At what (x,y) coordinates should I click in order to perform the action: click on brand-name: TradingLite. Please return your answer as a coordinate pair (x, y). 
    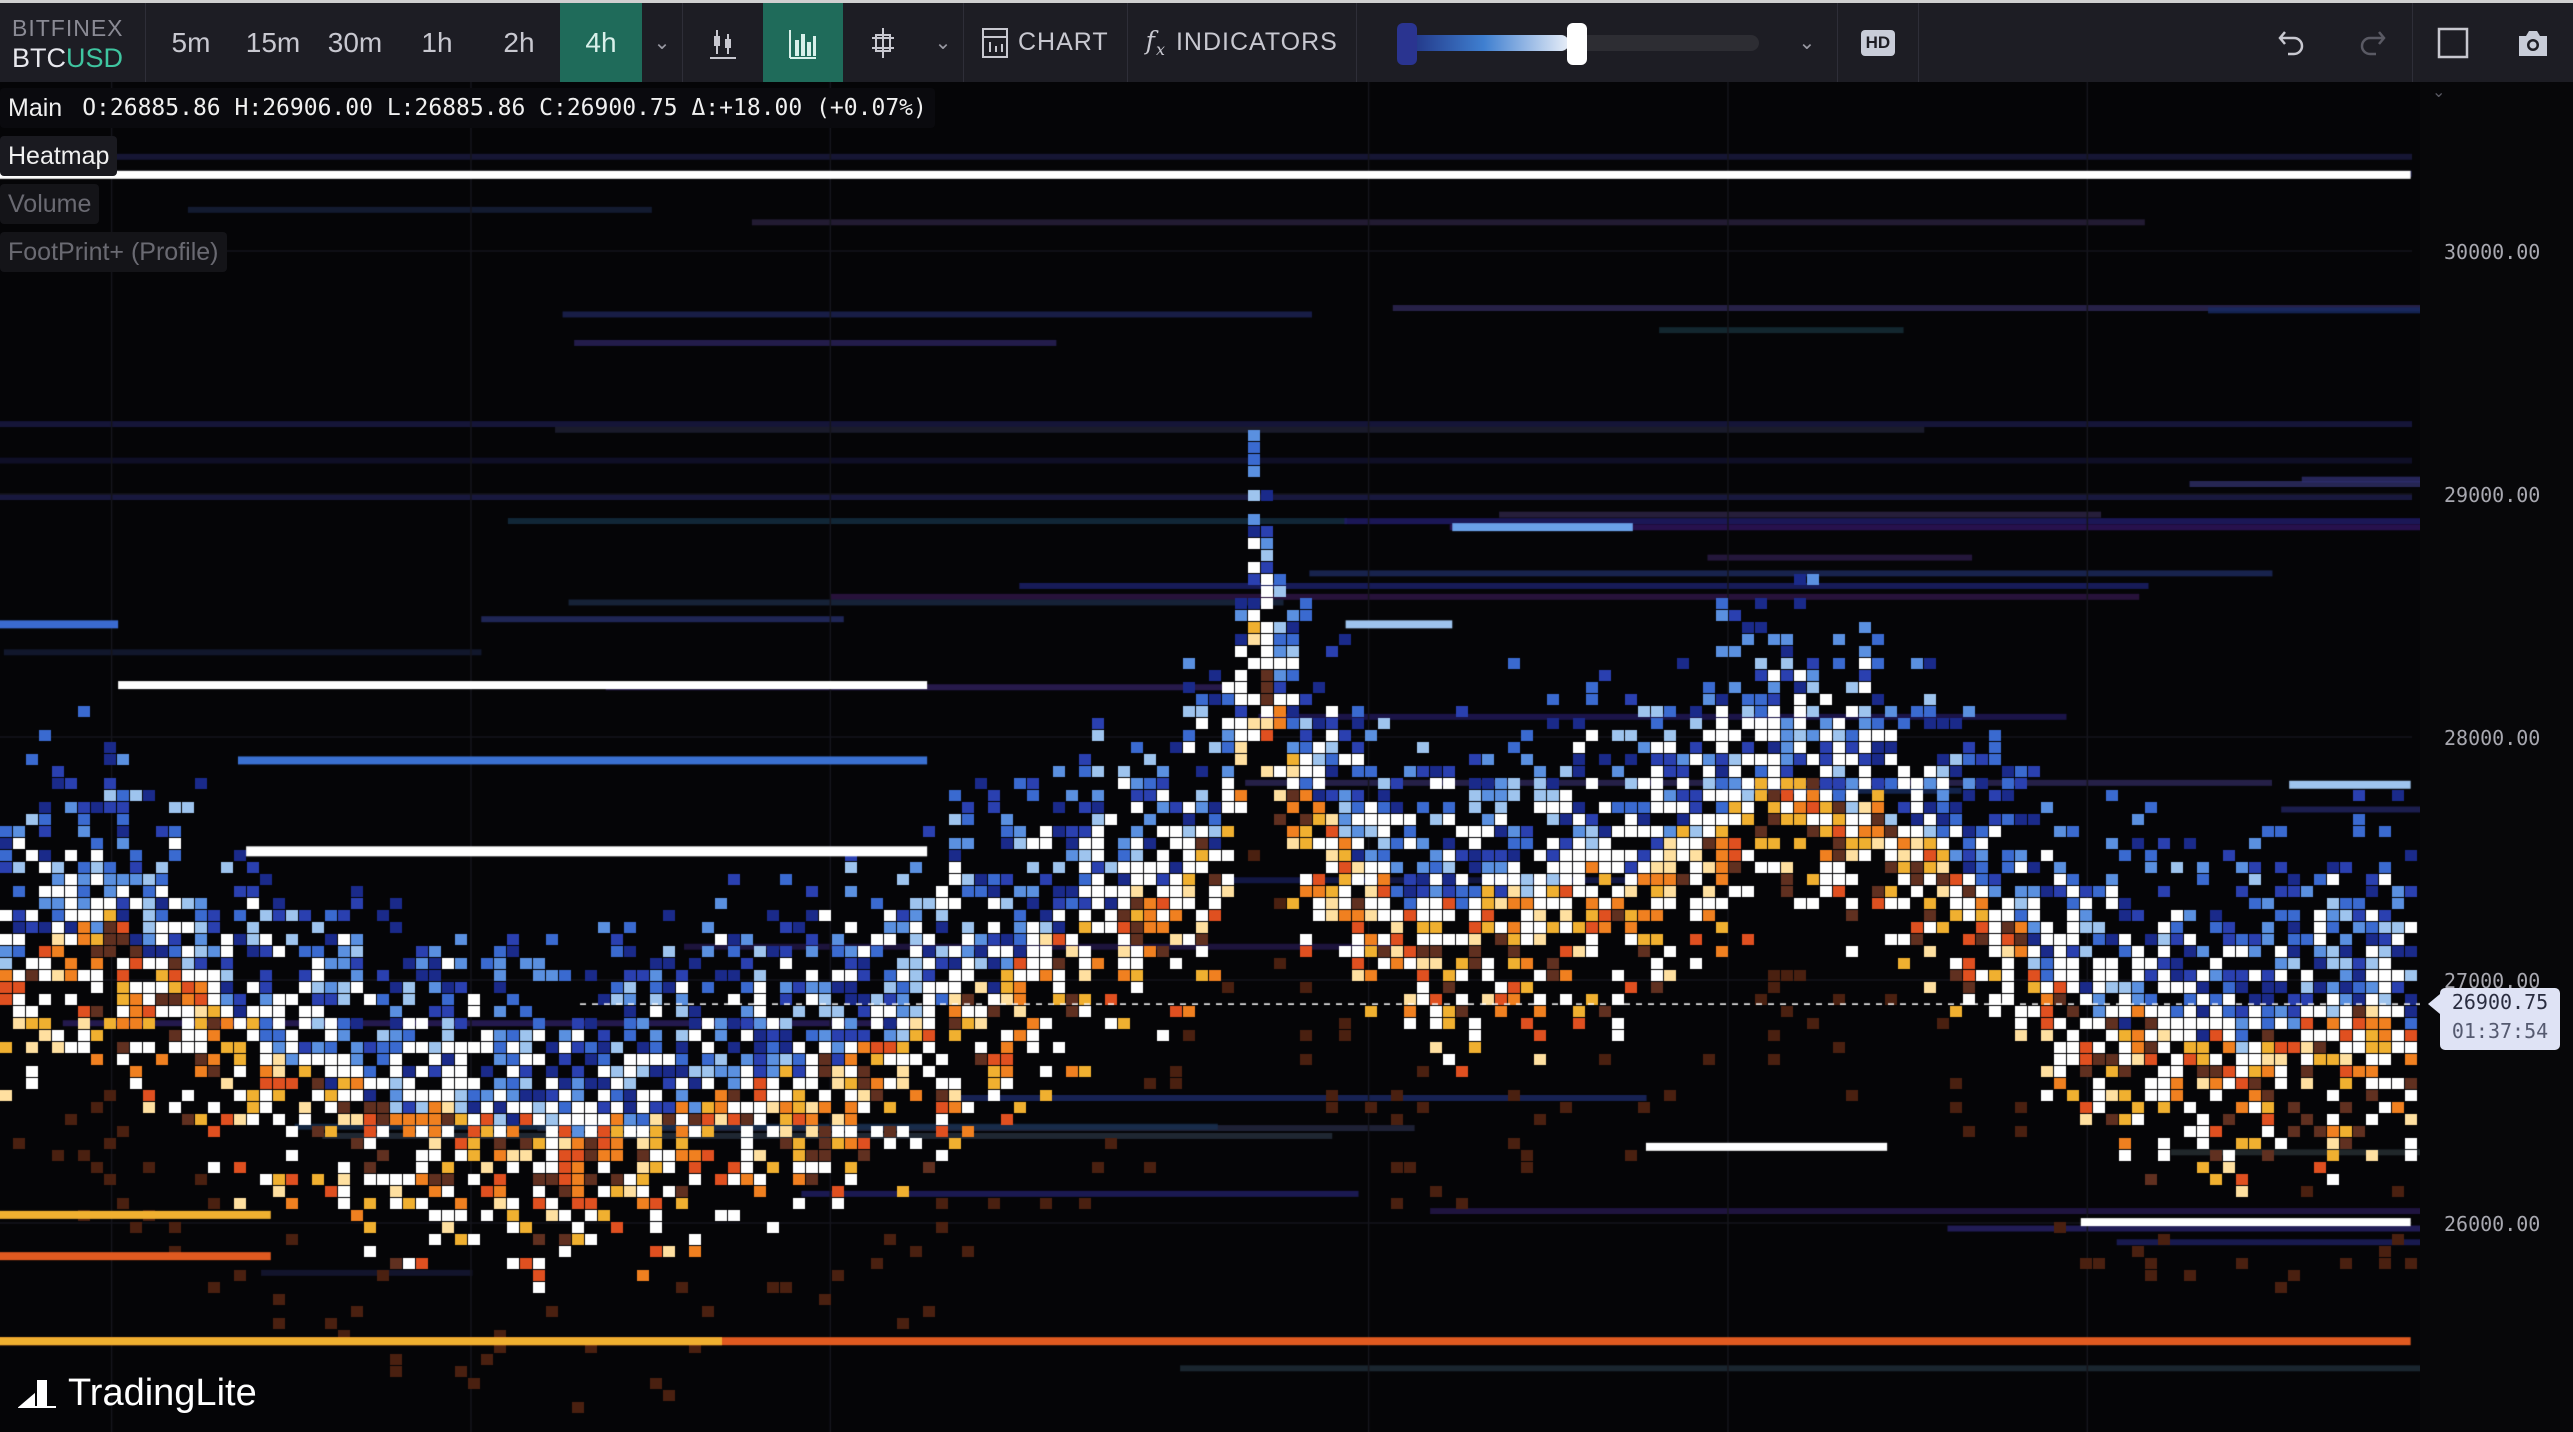
    Looking at the image, I should click on (162, 1393).